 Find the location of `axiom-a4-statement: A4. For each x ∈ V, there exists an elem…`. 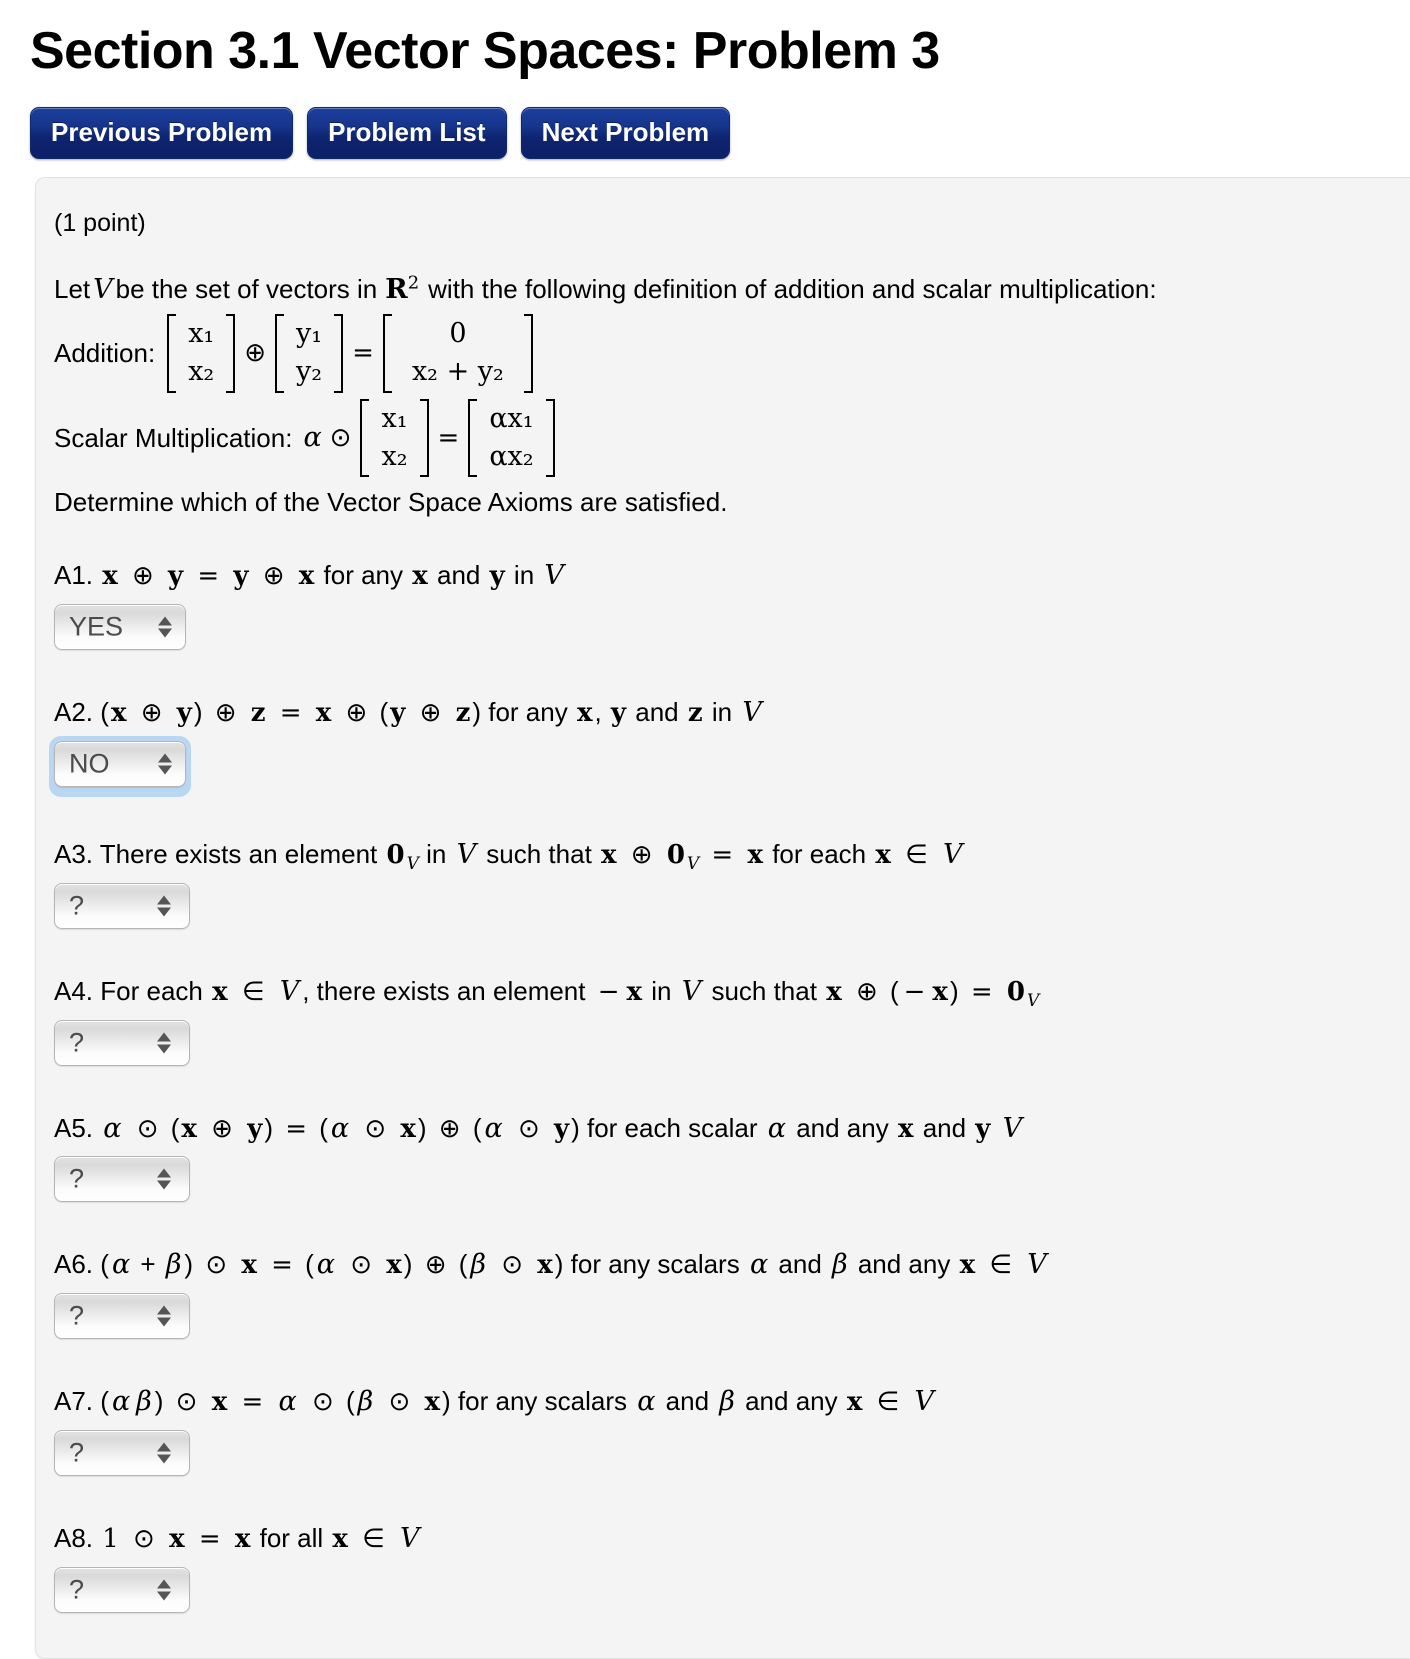

axiom-a4-statement: A4. For each x ∈ V, there exists an elem… is located at coordinates (732, 992).